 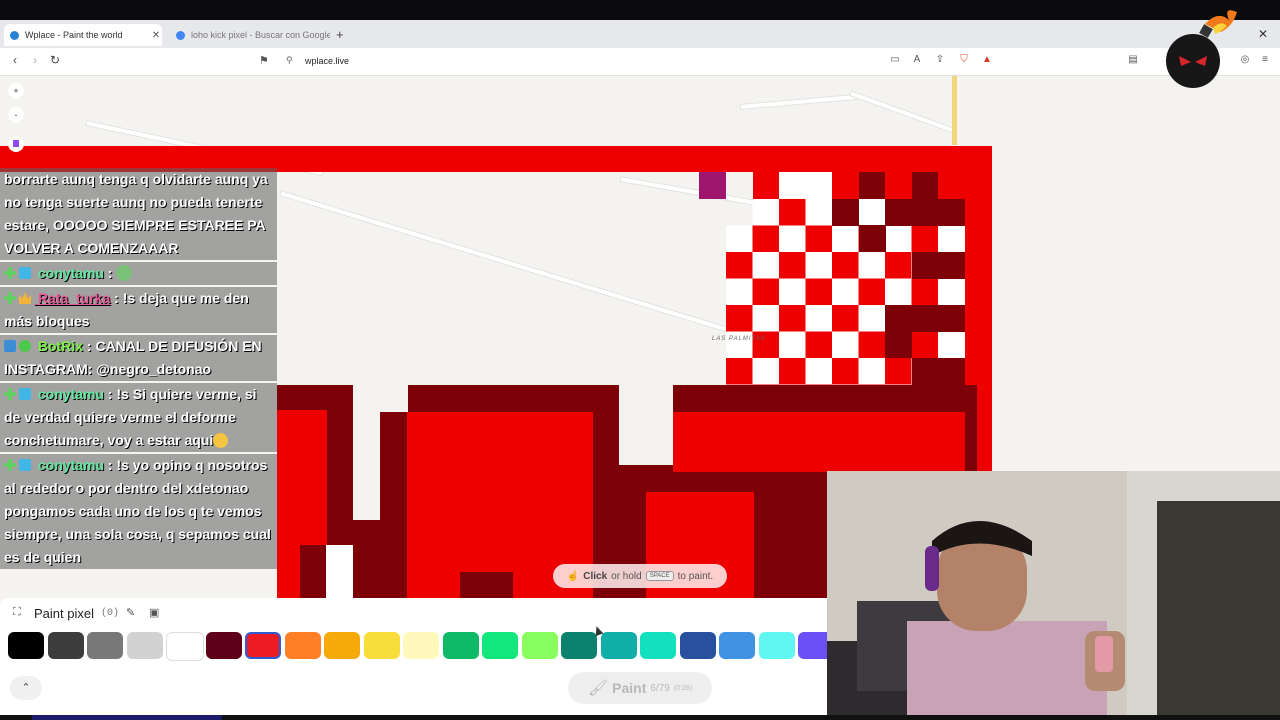 I want to click on tab-wplace: Wplace - Paint the world ✕, so click(x=83, y=35).